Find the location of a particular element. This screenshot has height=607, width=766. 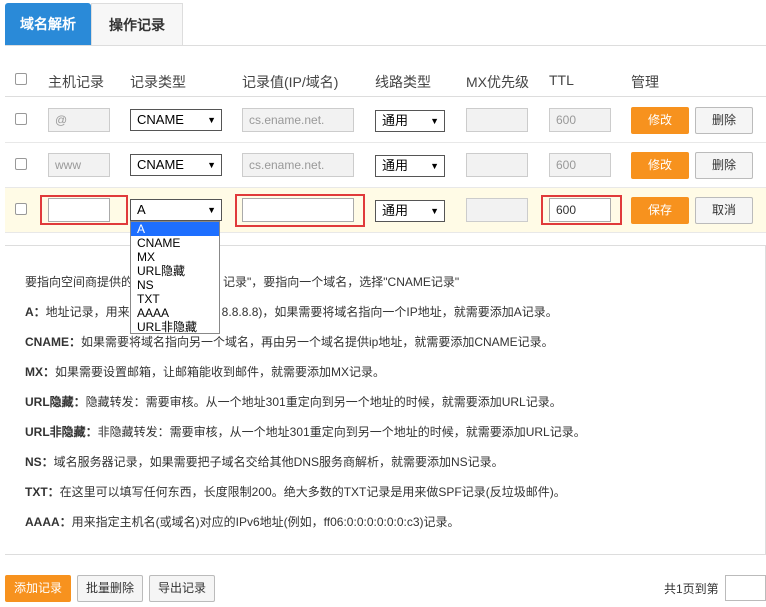

value-input is located at coordinates (298, 210).